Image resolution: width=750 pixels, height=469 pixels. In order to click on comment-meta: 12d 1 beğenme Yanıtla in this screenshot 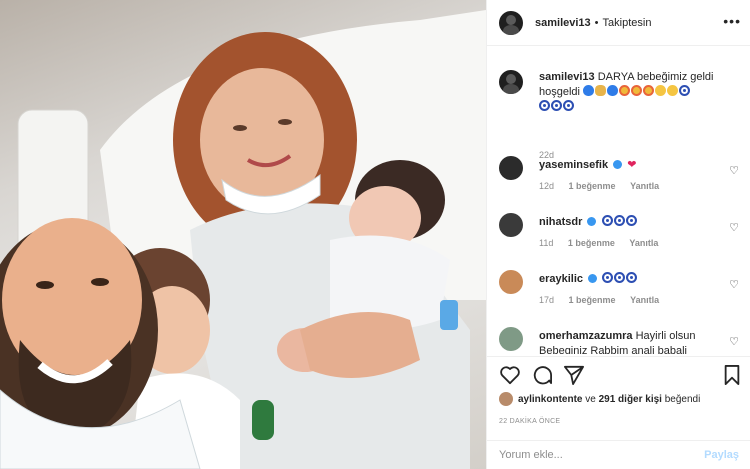, I will do `click(605, 186)`.